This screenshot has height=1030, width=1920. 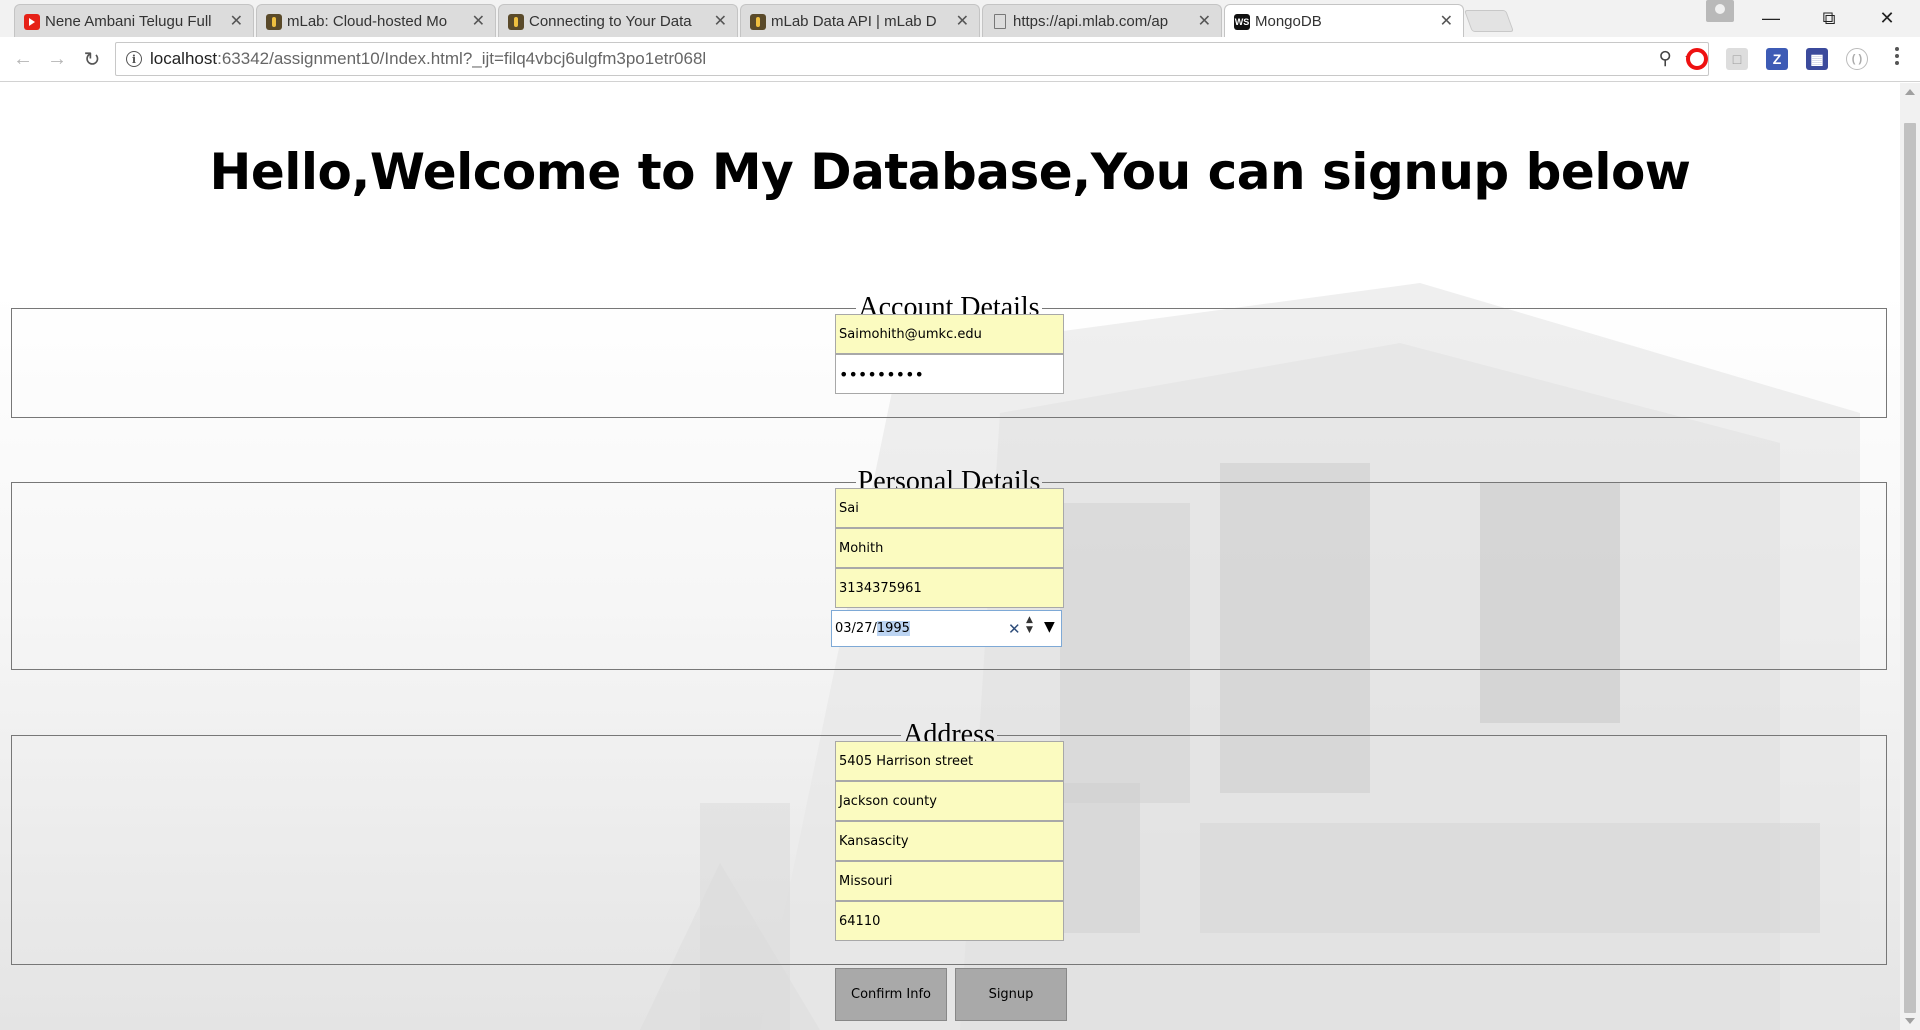 I want to click on county-field: Jackson county, so click(x=949, y=801).